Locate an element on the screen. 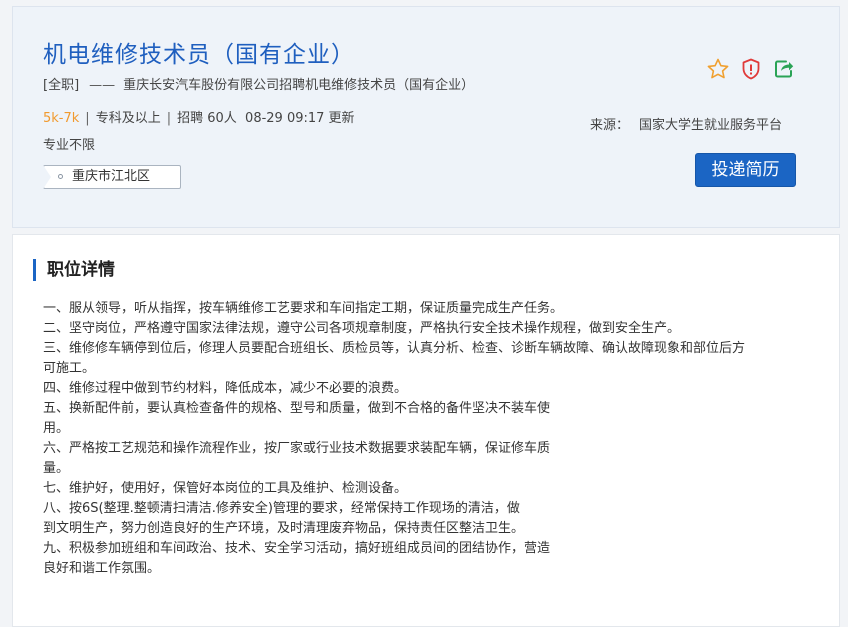 The height and width of the screenshot is (627, 848). action-icons is located at coordinates (751, 70).